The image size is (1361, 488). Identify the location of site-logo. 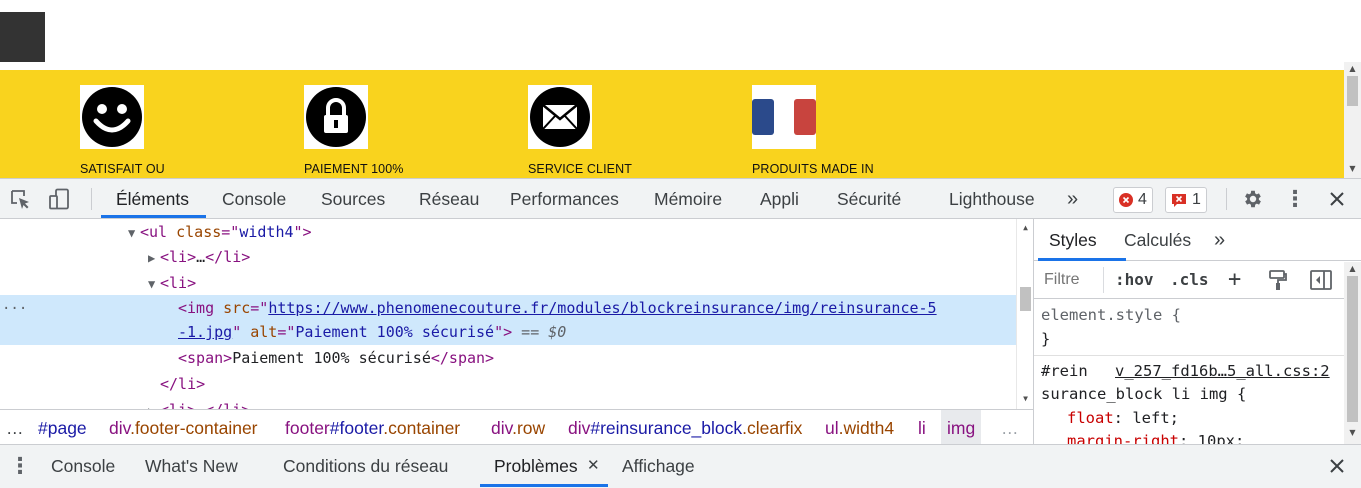
(22, 37).